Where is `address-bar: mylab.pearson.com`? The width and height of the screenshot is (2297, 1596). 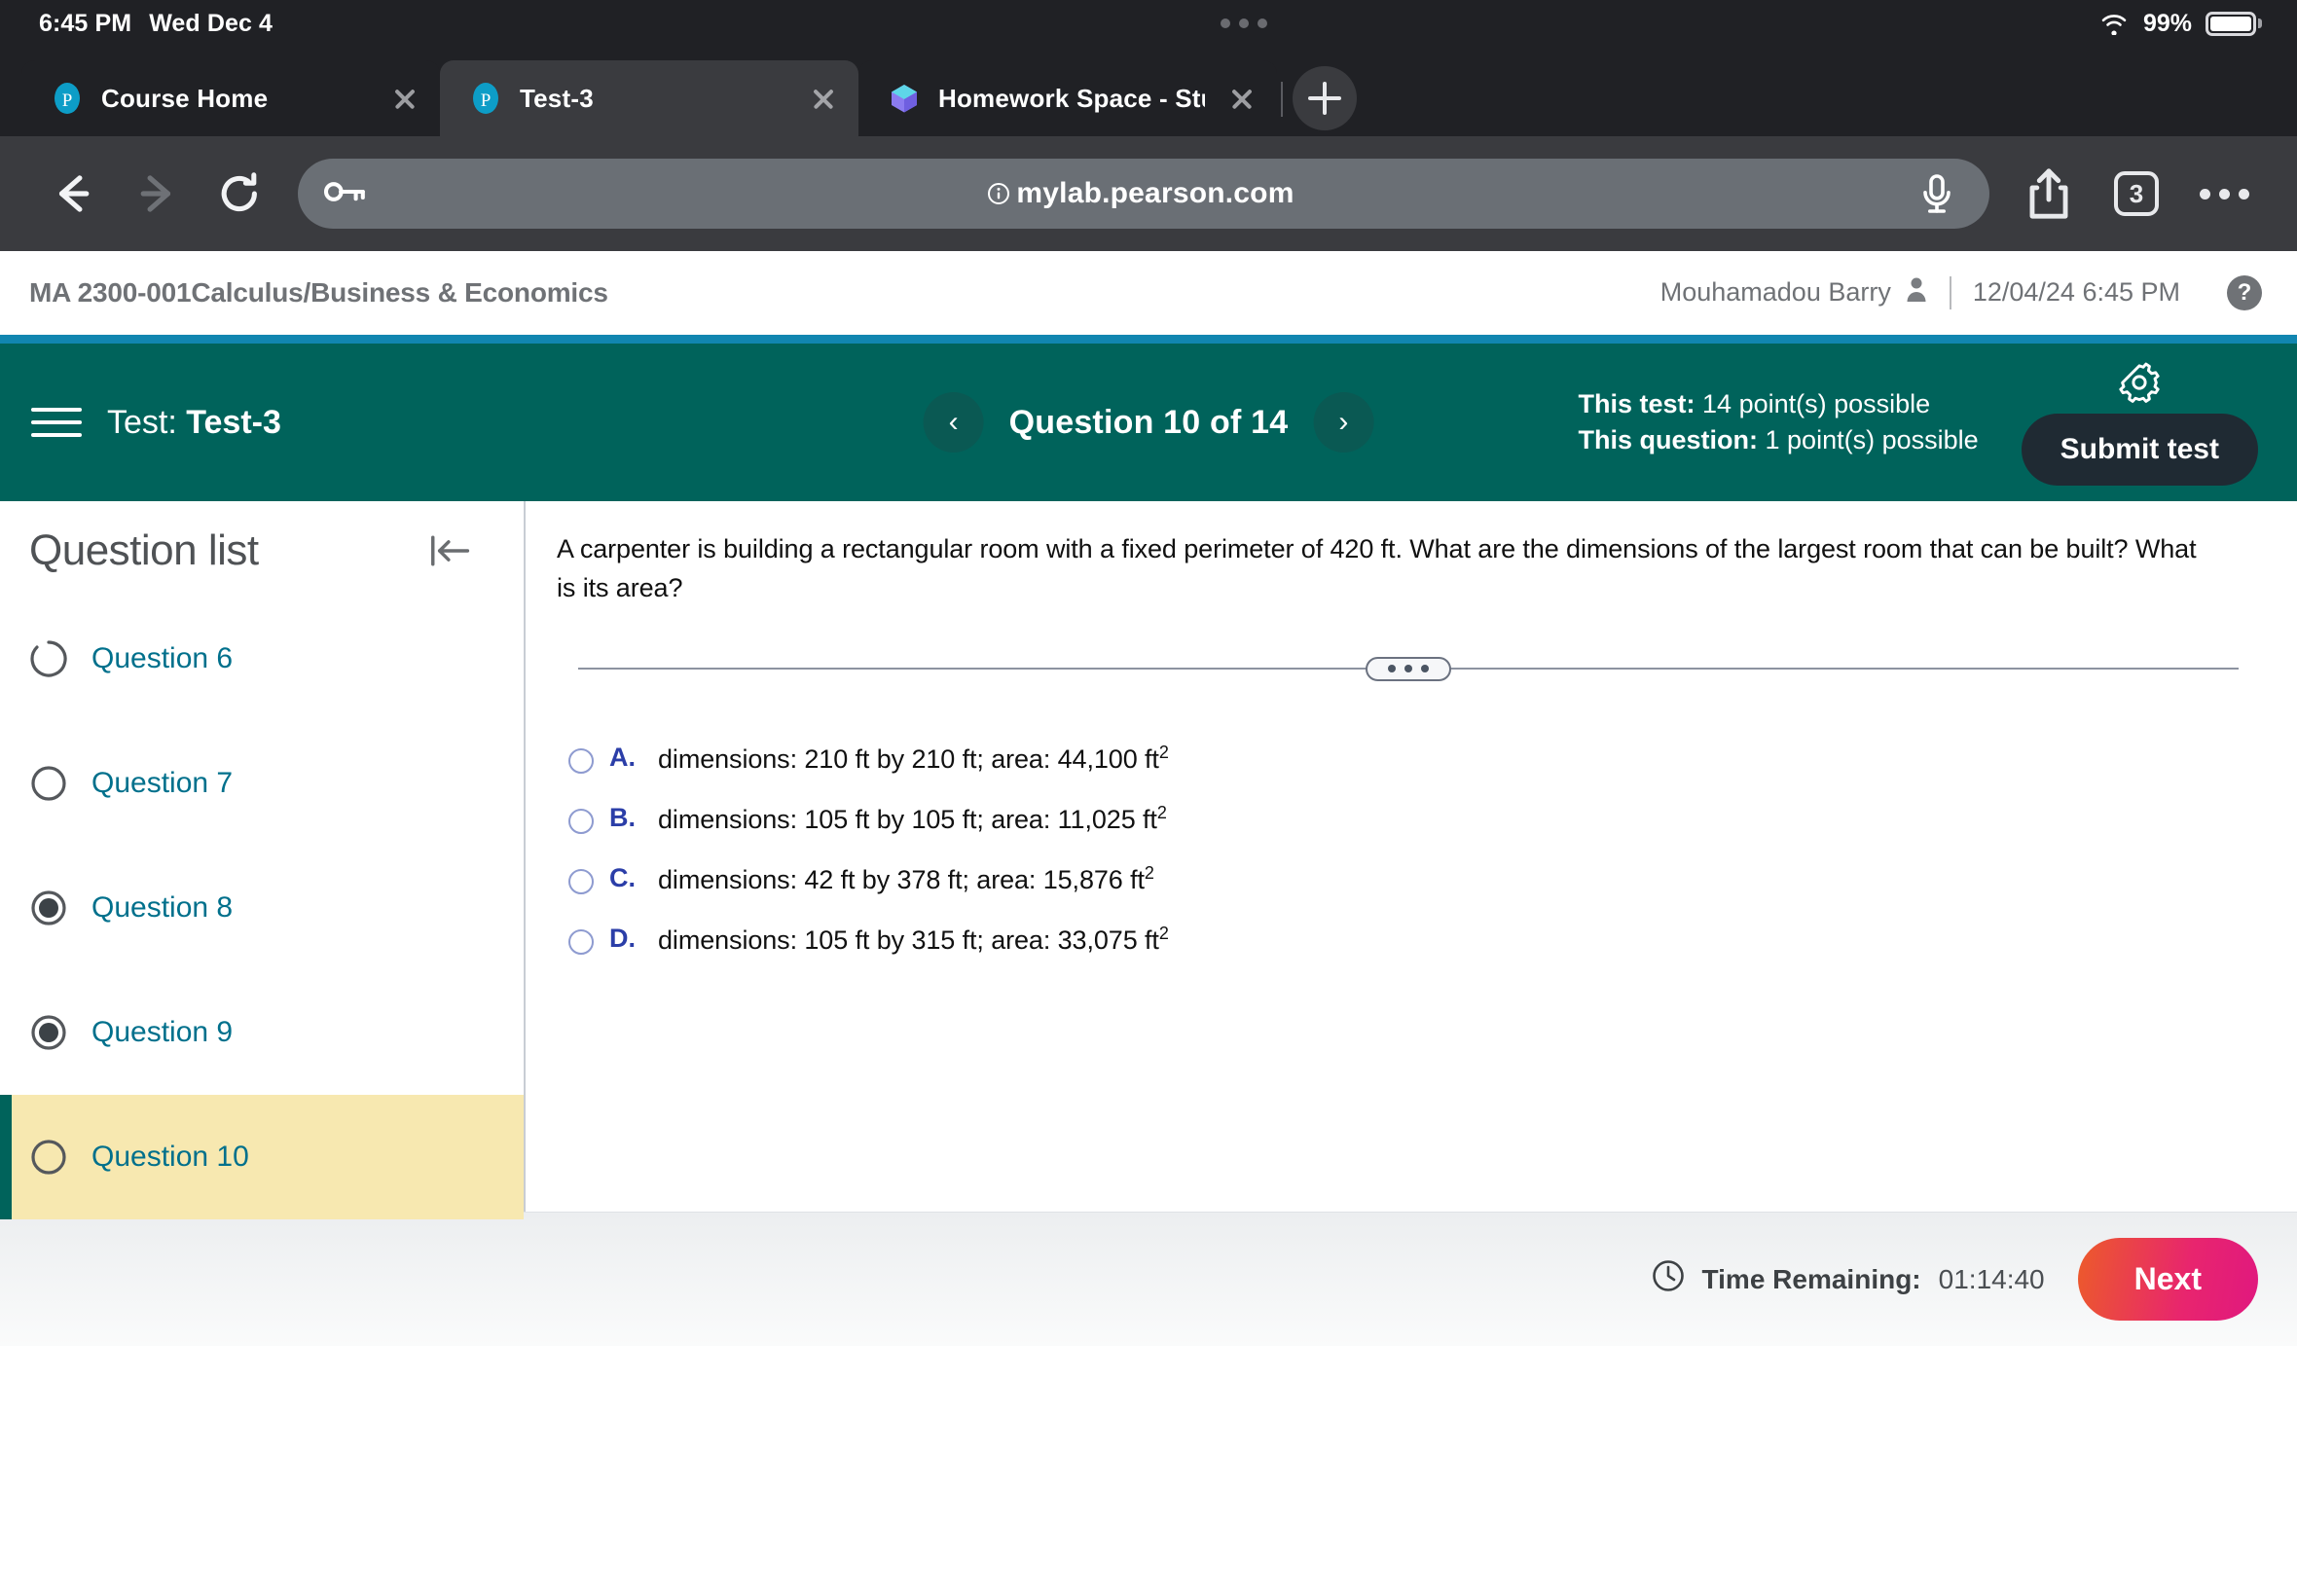 address-bar: mylab.pearson.com is located at coordinates (1143, 194).